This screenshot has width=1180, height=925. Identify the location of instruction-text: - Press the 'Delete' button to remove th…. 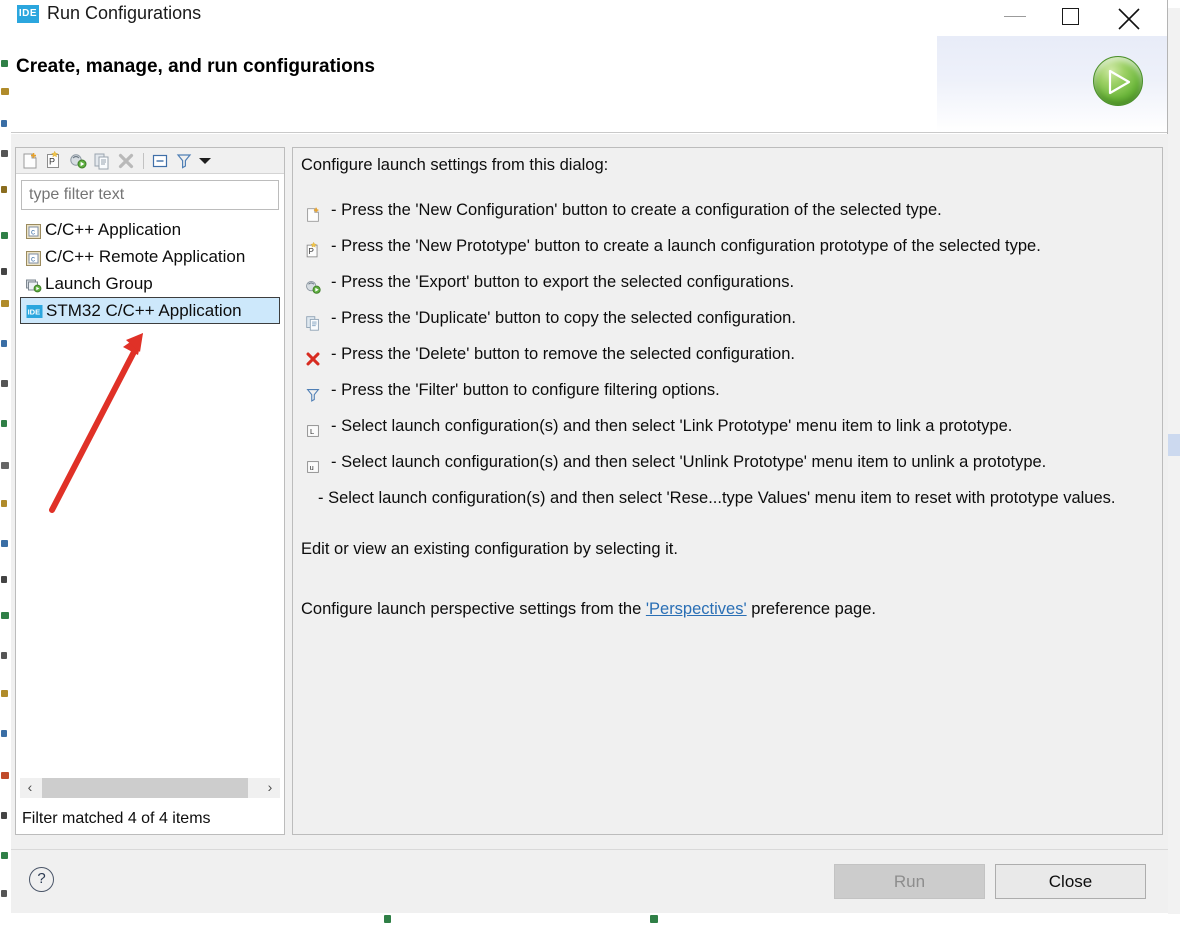
(563, 354).